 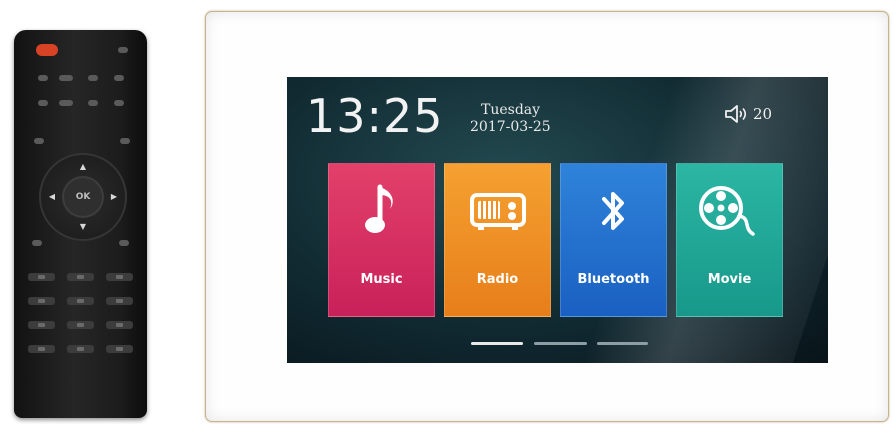 I want to click on app-tile-bluetooth: Bluetooth, so click(x=613, y=240).